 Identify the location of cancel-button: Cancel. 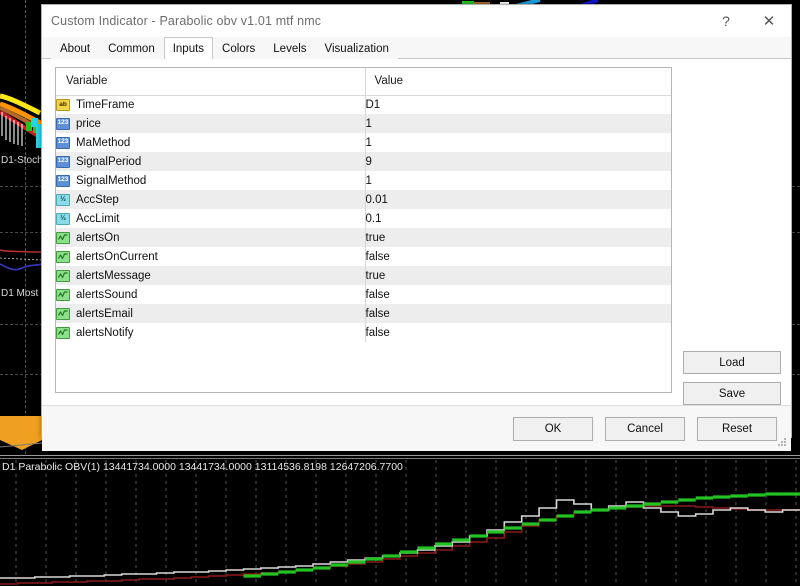
(645, 428).